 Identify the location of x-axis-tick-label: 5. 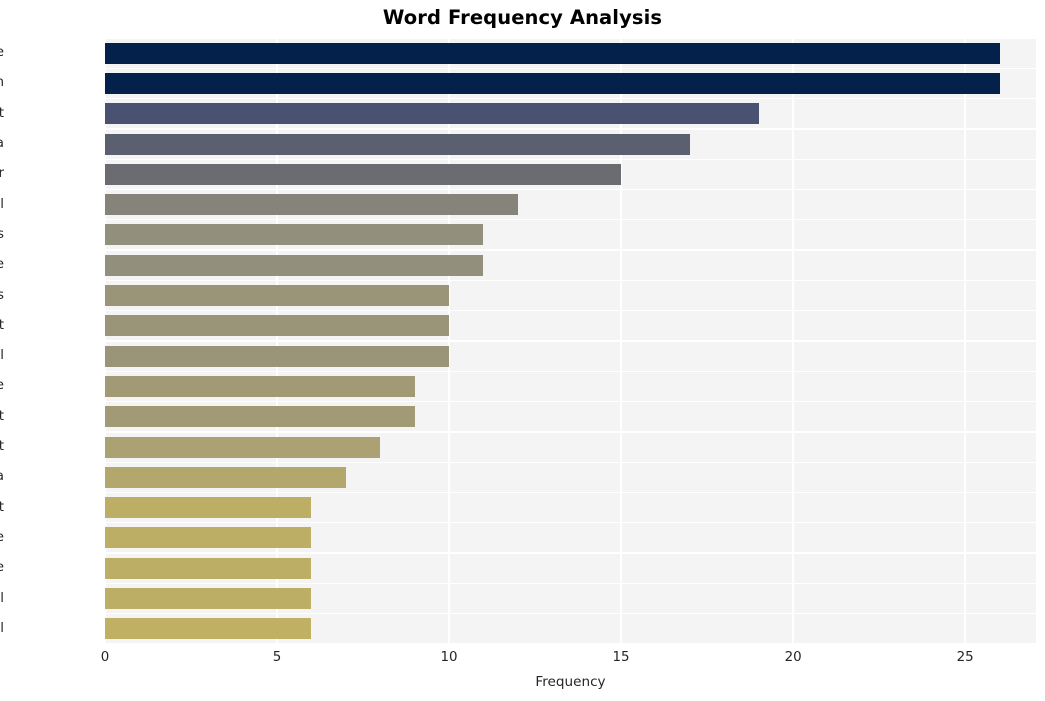
(277, 657).